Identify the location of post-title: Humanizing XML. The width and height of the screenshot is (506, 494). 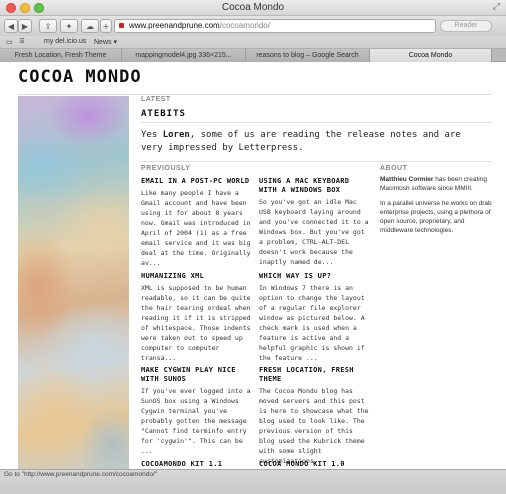
(197, 276).